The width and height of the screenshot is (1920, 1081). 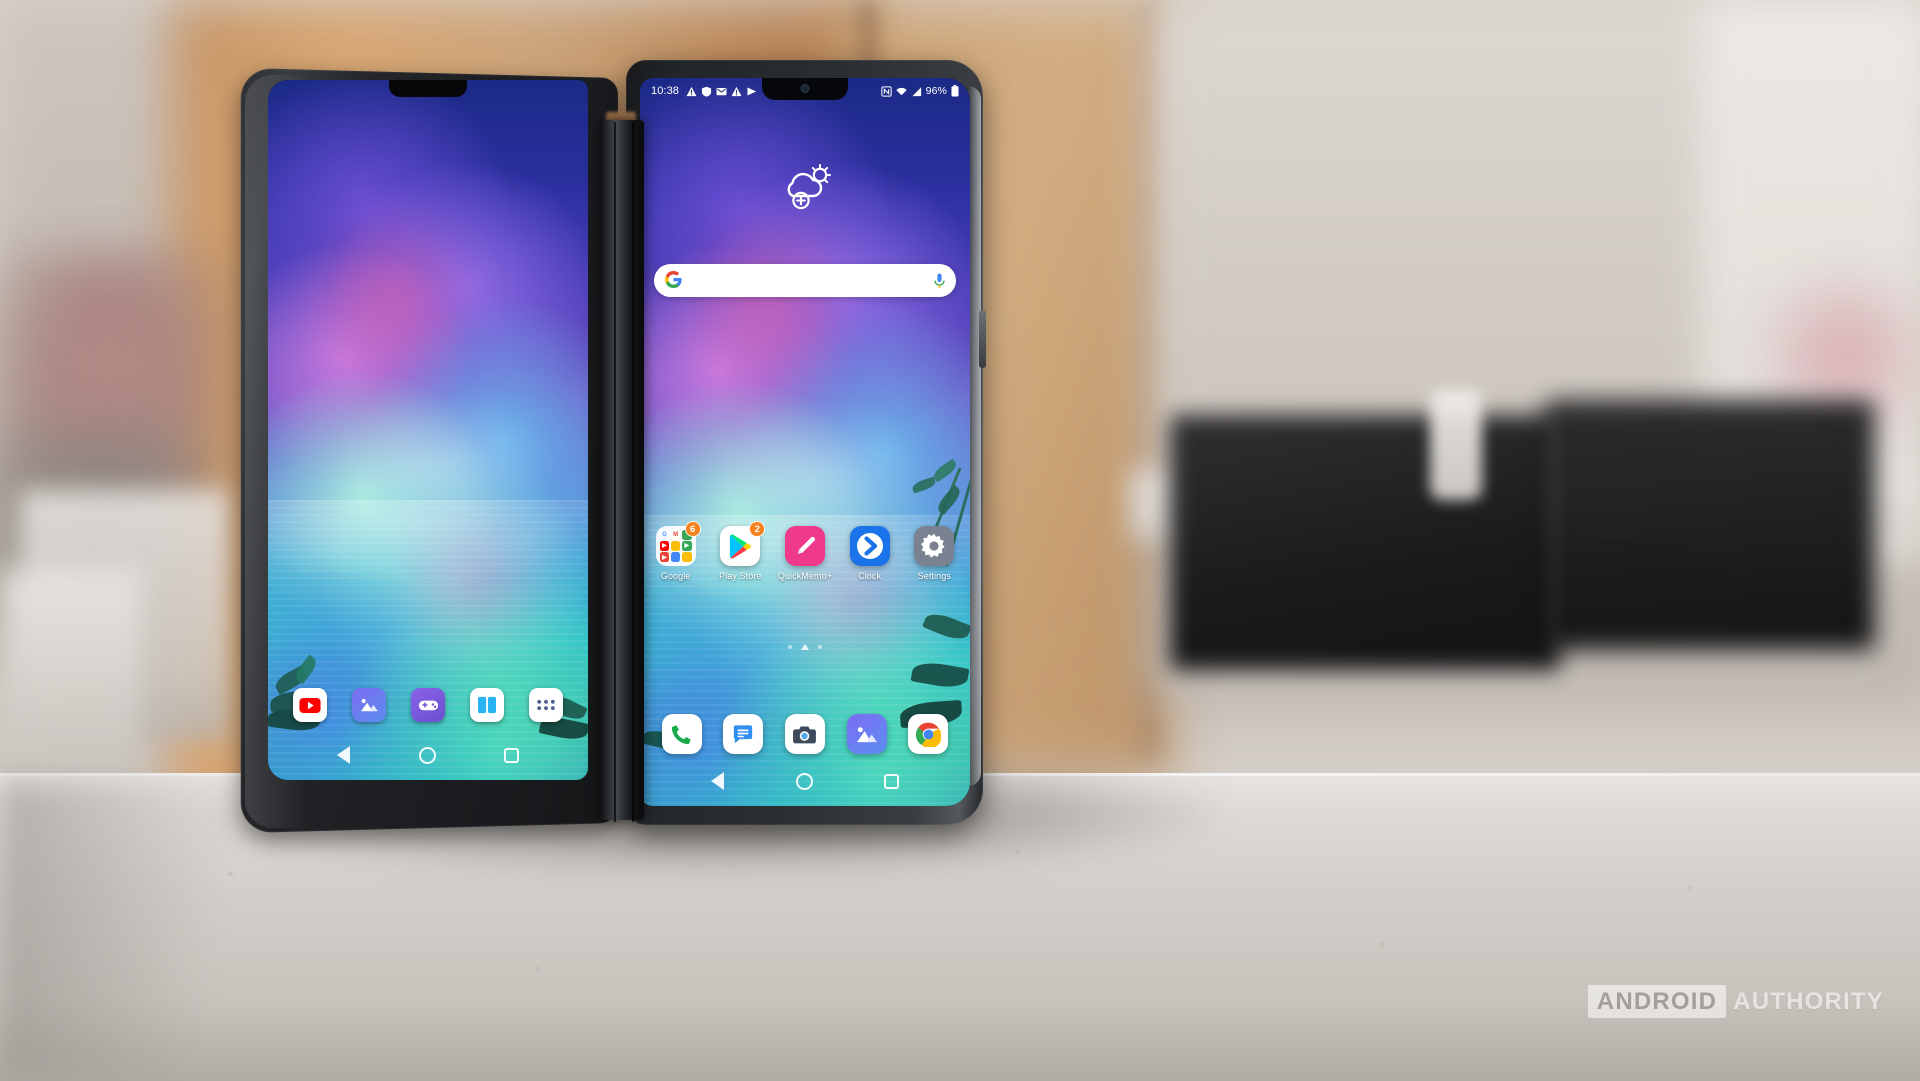 I want to click on nfc-icon, so click(x=886, y=91).